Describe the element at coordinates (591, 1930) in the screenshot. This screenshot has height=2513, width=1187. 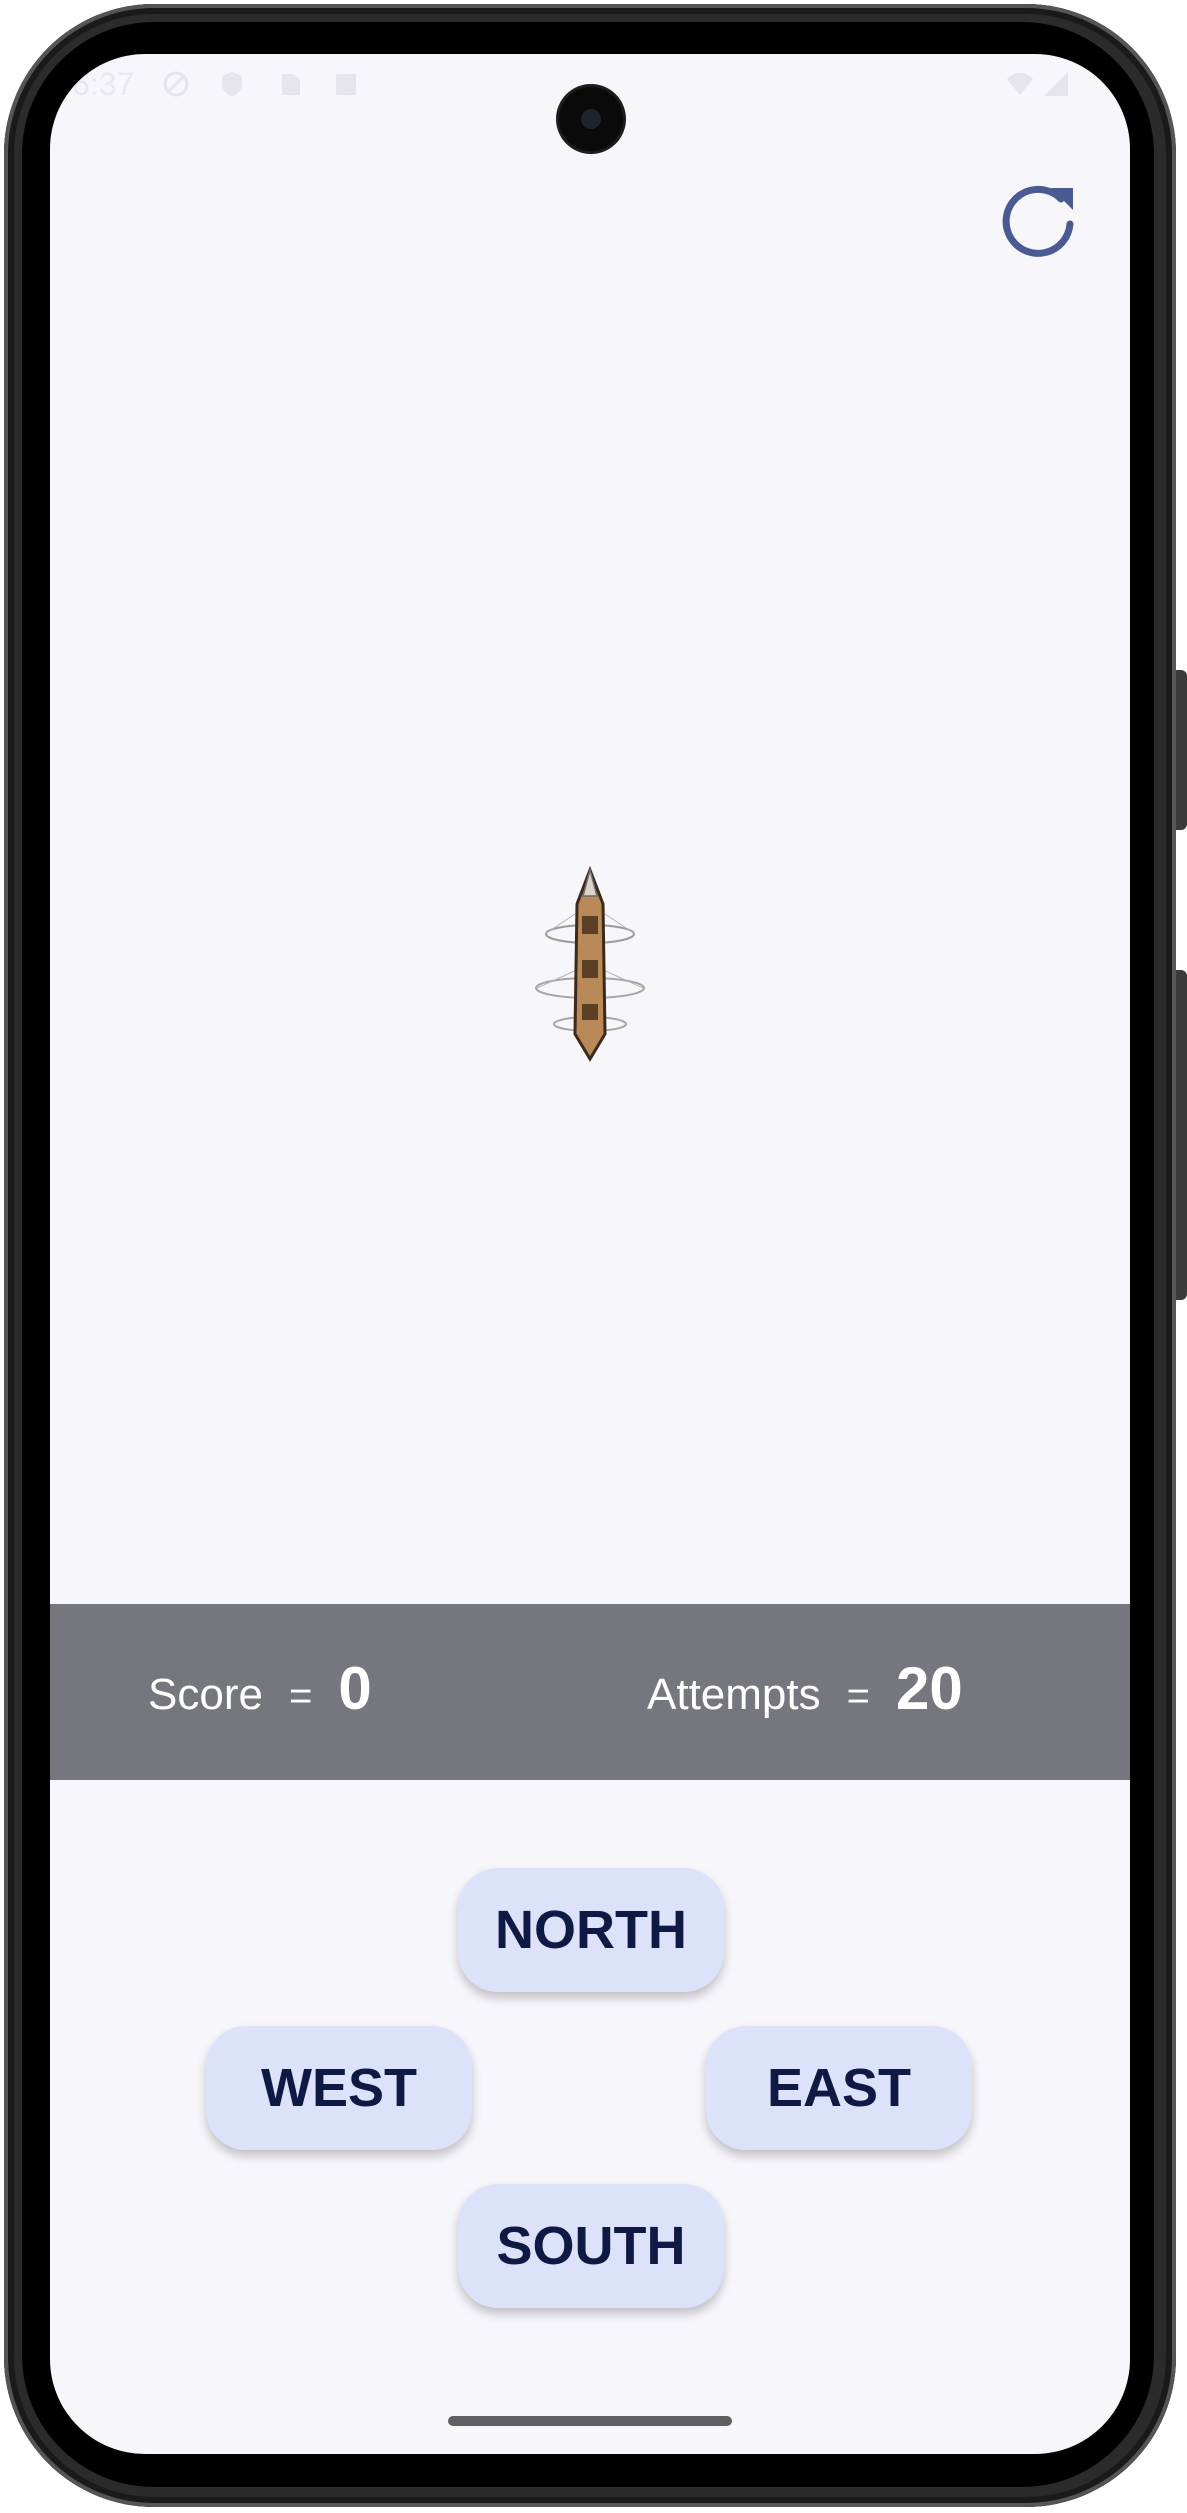
I see `north-button: NORTH` at that location.